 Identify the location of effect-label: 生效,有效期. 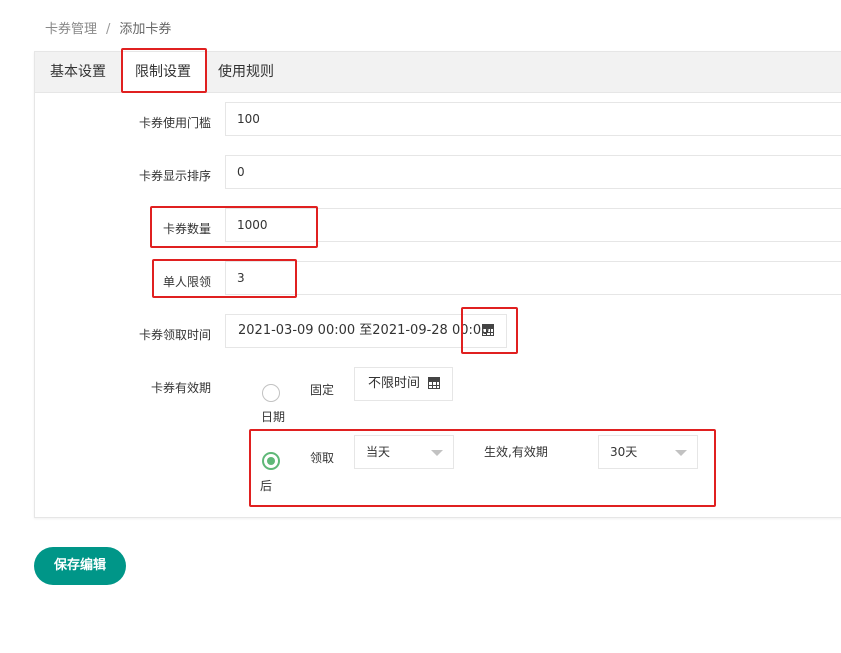
(516, 452).